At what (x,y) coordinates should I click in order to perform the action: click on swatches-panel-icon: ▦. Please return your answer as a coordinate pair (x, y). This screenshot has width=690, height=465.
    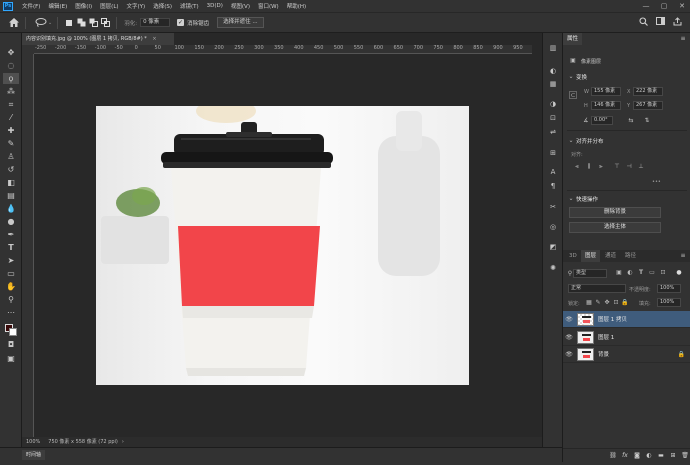
    Looking at the image, I should click on (553, 84).